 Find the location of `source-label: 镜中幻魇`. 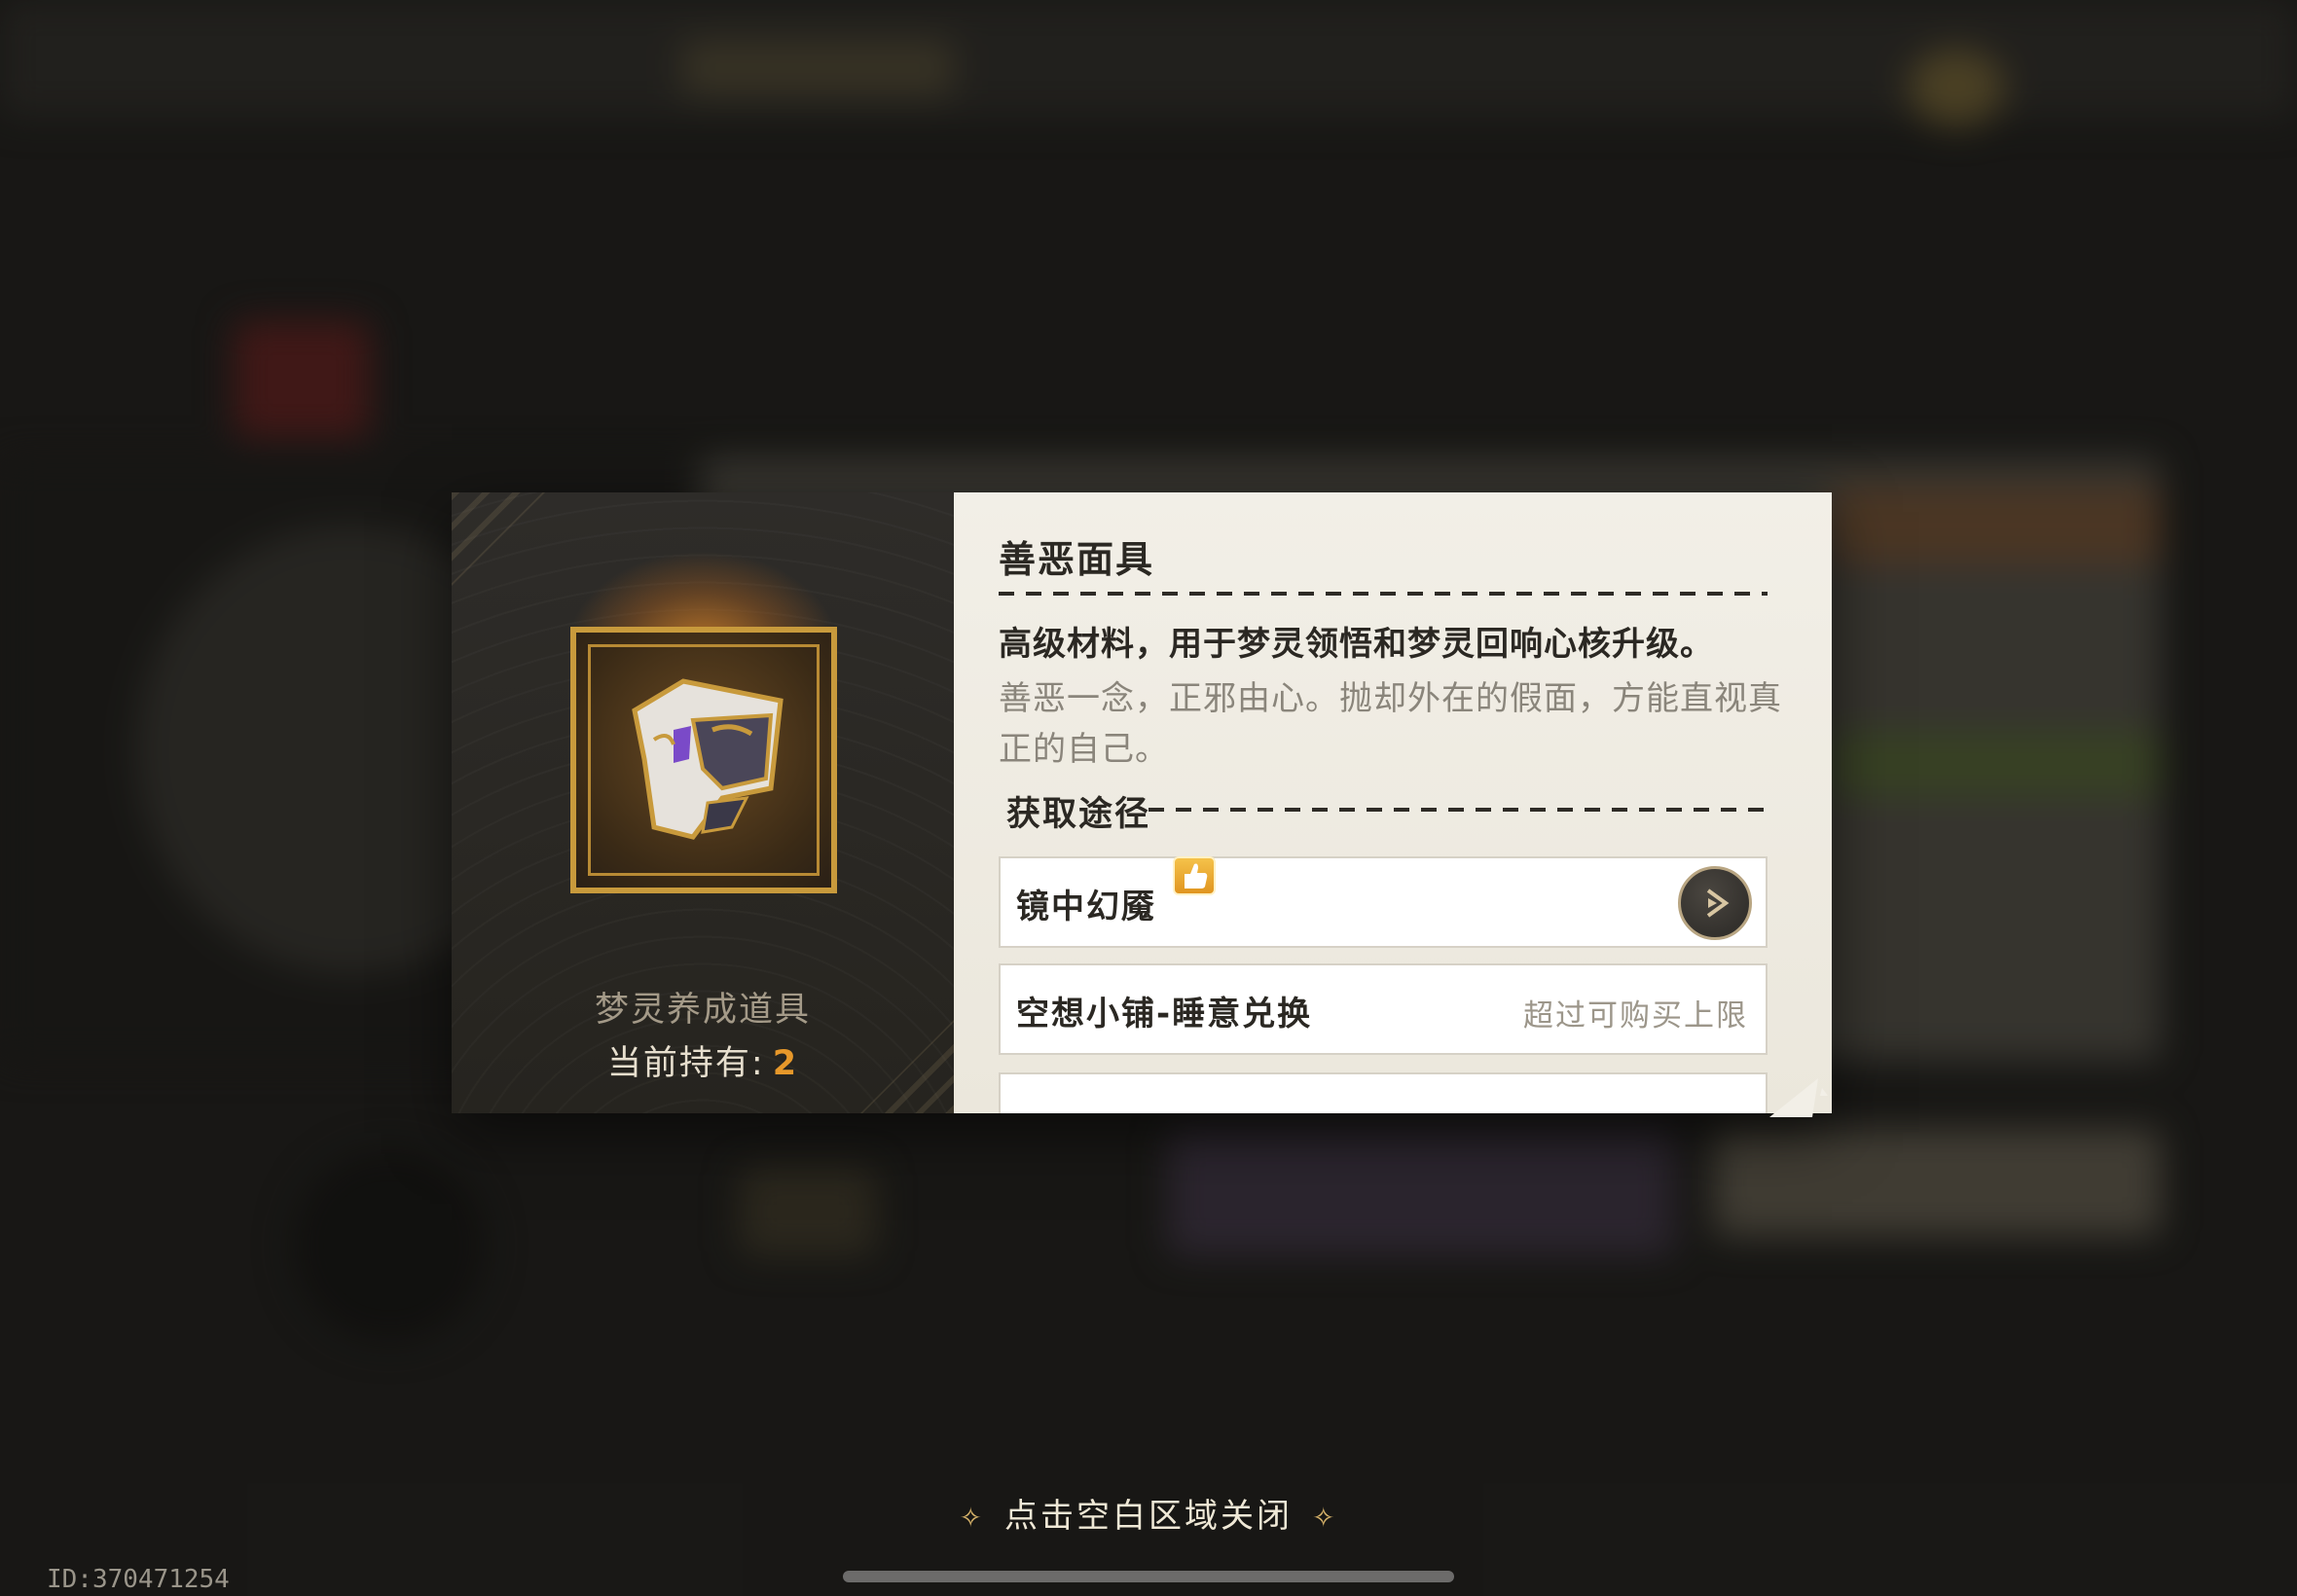

source-label: 镜中幻魇 is located at coordinates (1086, 907).